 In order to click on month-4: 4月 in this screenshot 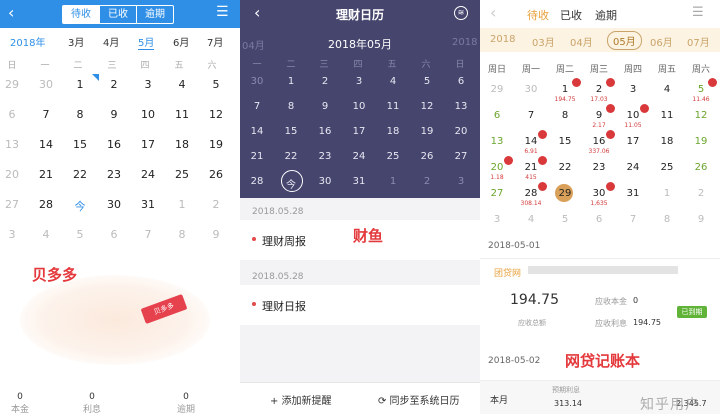, I will do `click(111, 41)`.